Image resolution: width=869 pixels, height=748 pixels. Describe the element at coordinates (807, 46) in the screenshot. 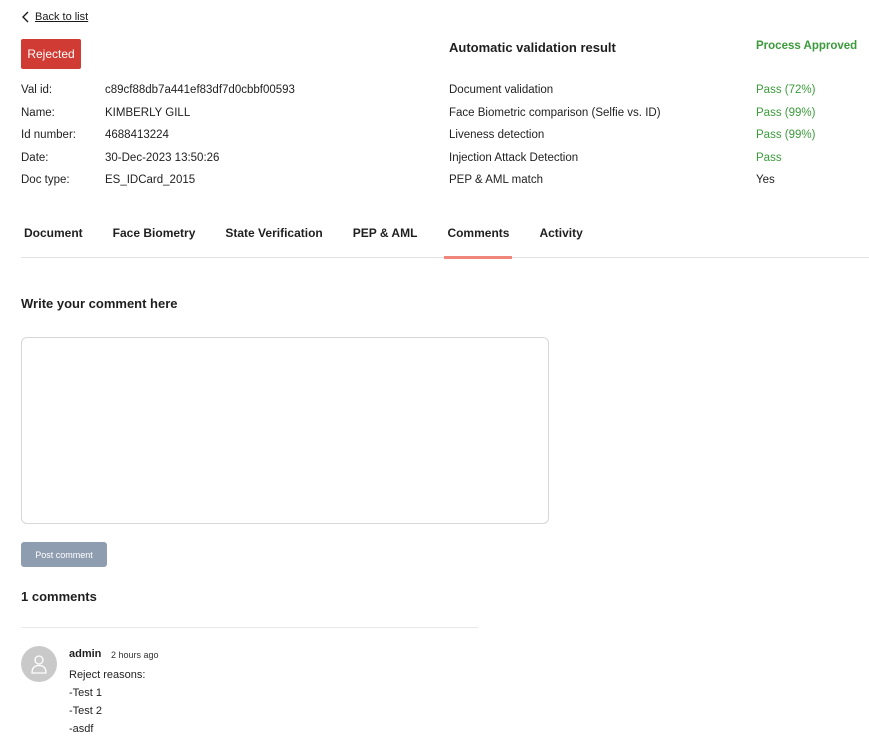

I see `auto-validation-status: Process Approved` at that location.